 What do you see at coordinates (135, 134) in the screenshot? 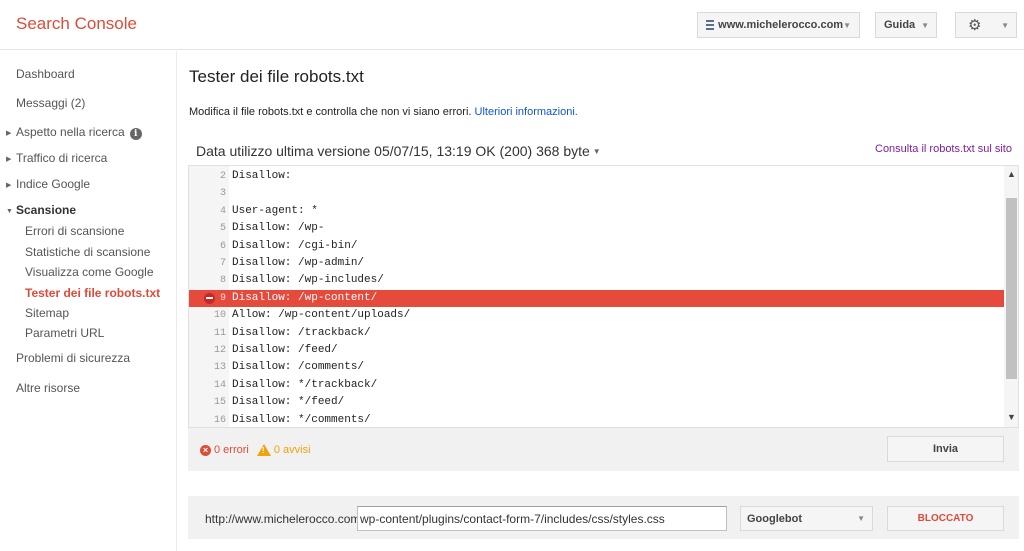
I see `info-icon: i` at bounding box center [135, 134].